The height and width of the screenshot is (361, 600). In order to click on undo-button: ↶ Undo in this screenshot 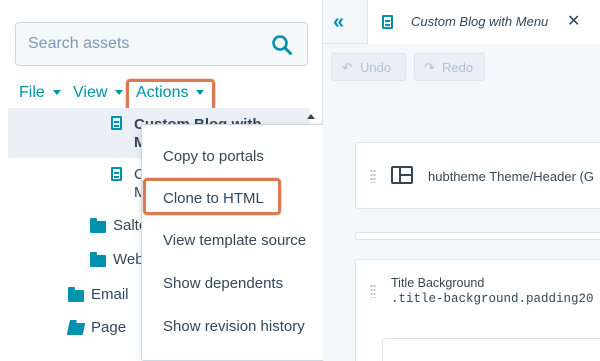, I will do `click(368, 67)`.